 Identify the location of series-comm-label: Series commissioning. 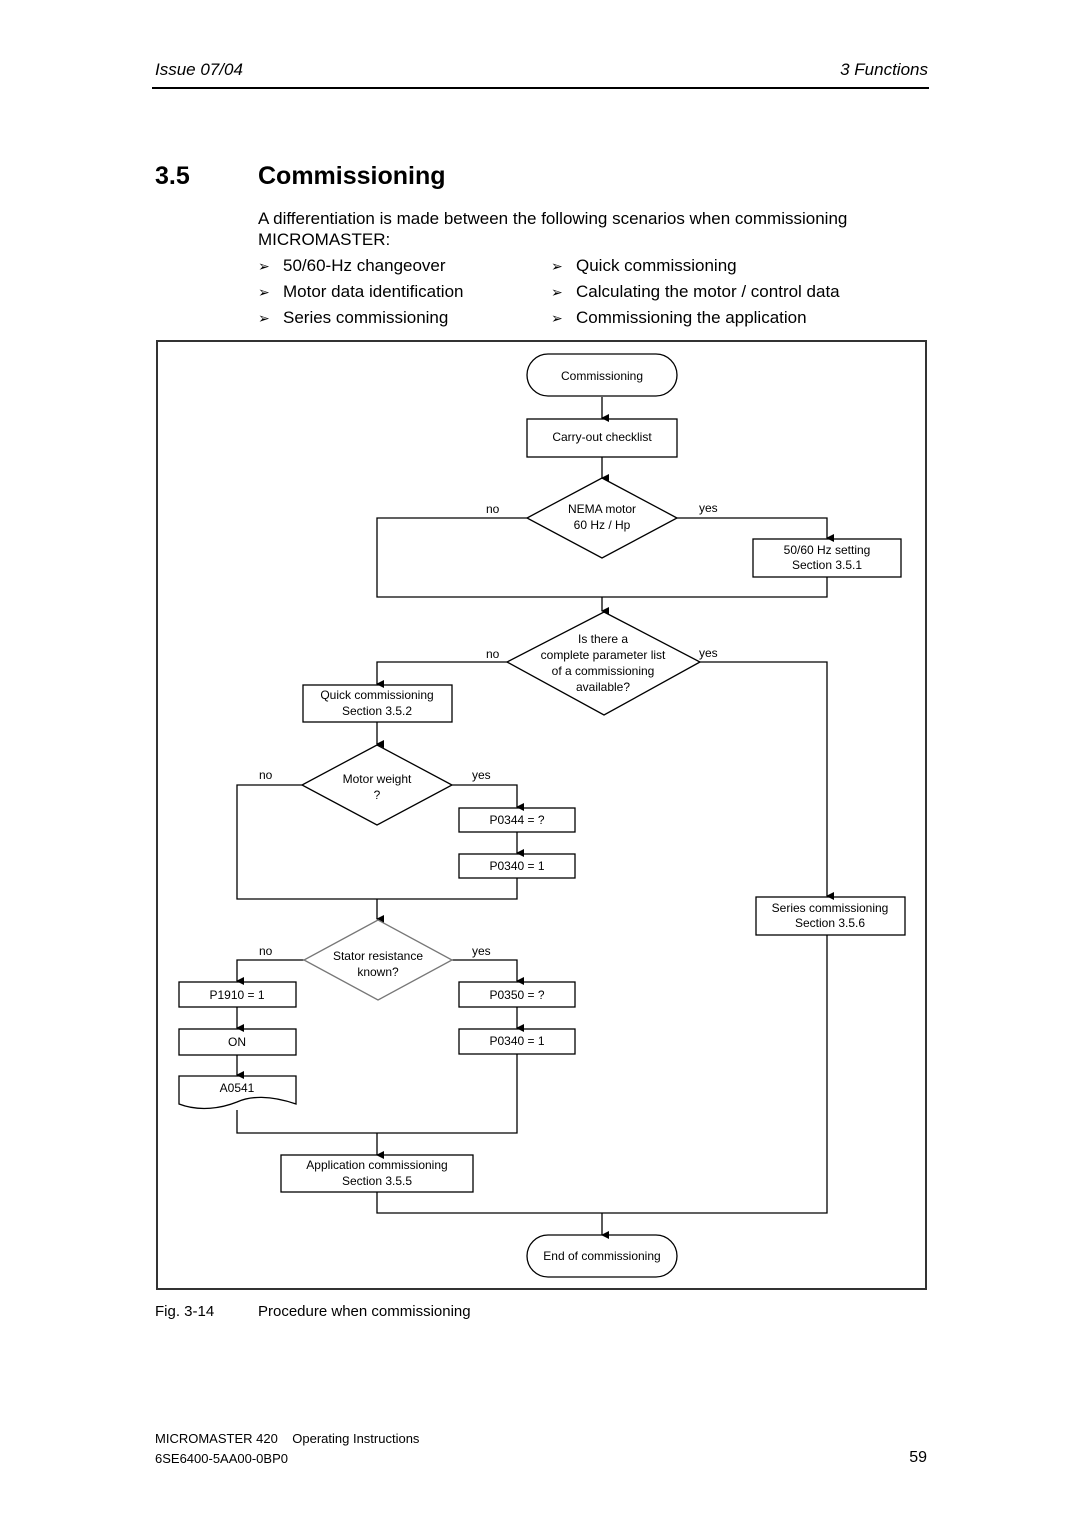
(830, 908).